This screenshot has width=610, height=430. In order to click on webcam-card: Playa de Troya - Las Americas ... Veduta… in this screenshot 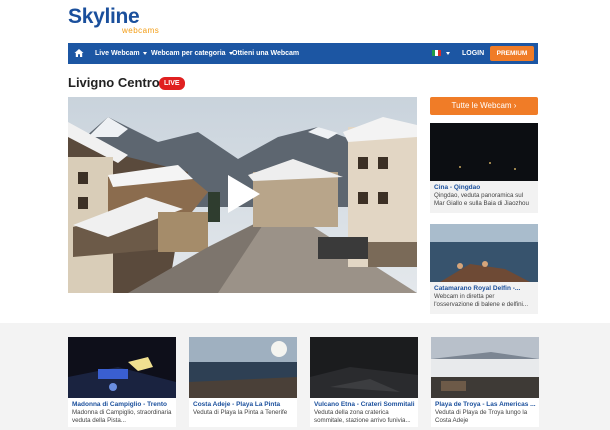, I will do `click(485, 382)`.